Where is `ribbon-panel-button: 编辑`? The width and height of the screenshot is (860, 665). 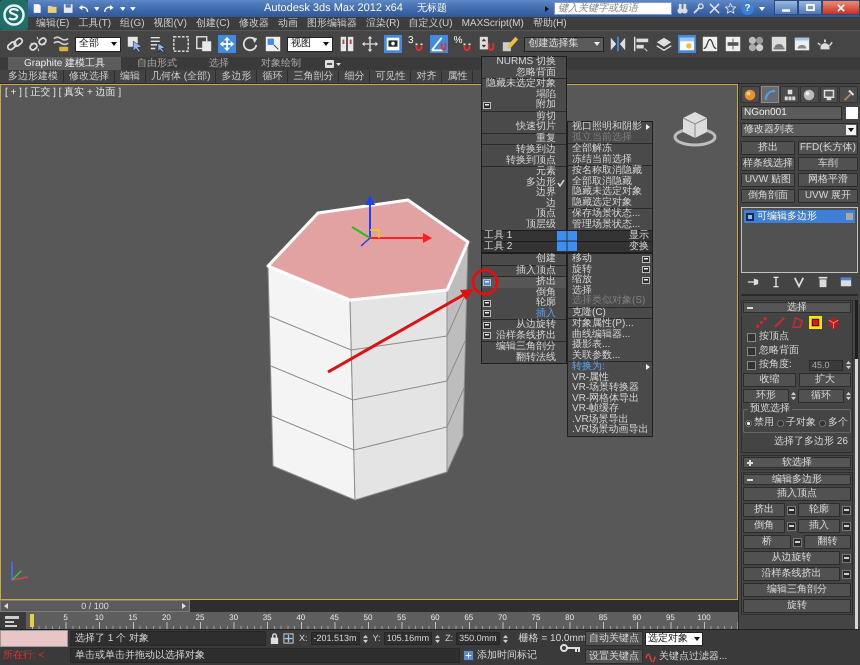
ribbon-panel-button: 编辑 is located at coordinates (130, 76).